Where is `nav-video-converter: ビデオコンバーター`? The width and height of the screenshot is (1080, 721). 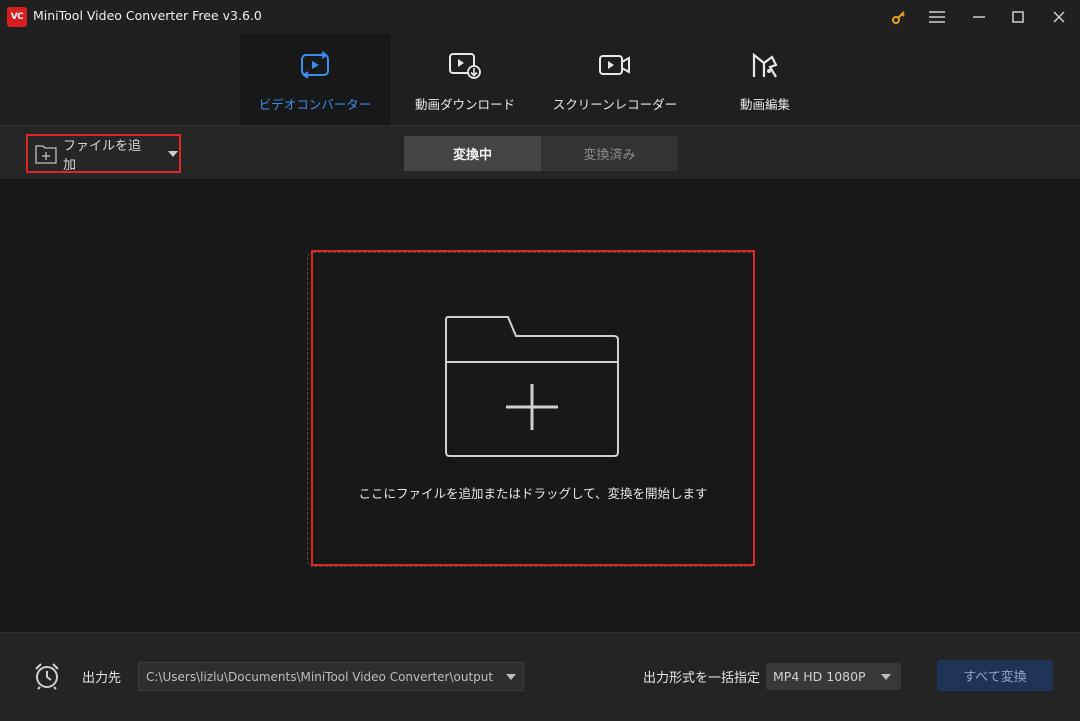
nav-video-converter: ビデオコンバーター is located at coordinates (315, 79).